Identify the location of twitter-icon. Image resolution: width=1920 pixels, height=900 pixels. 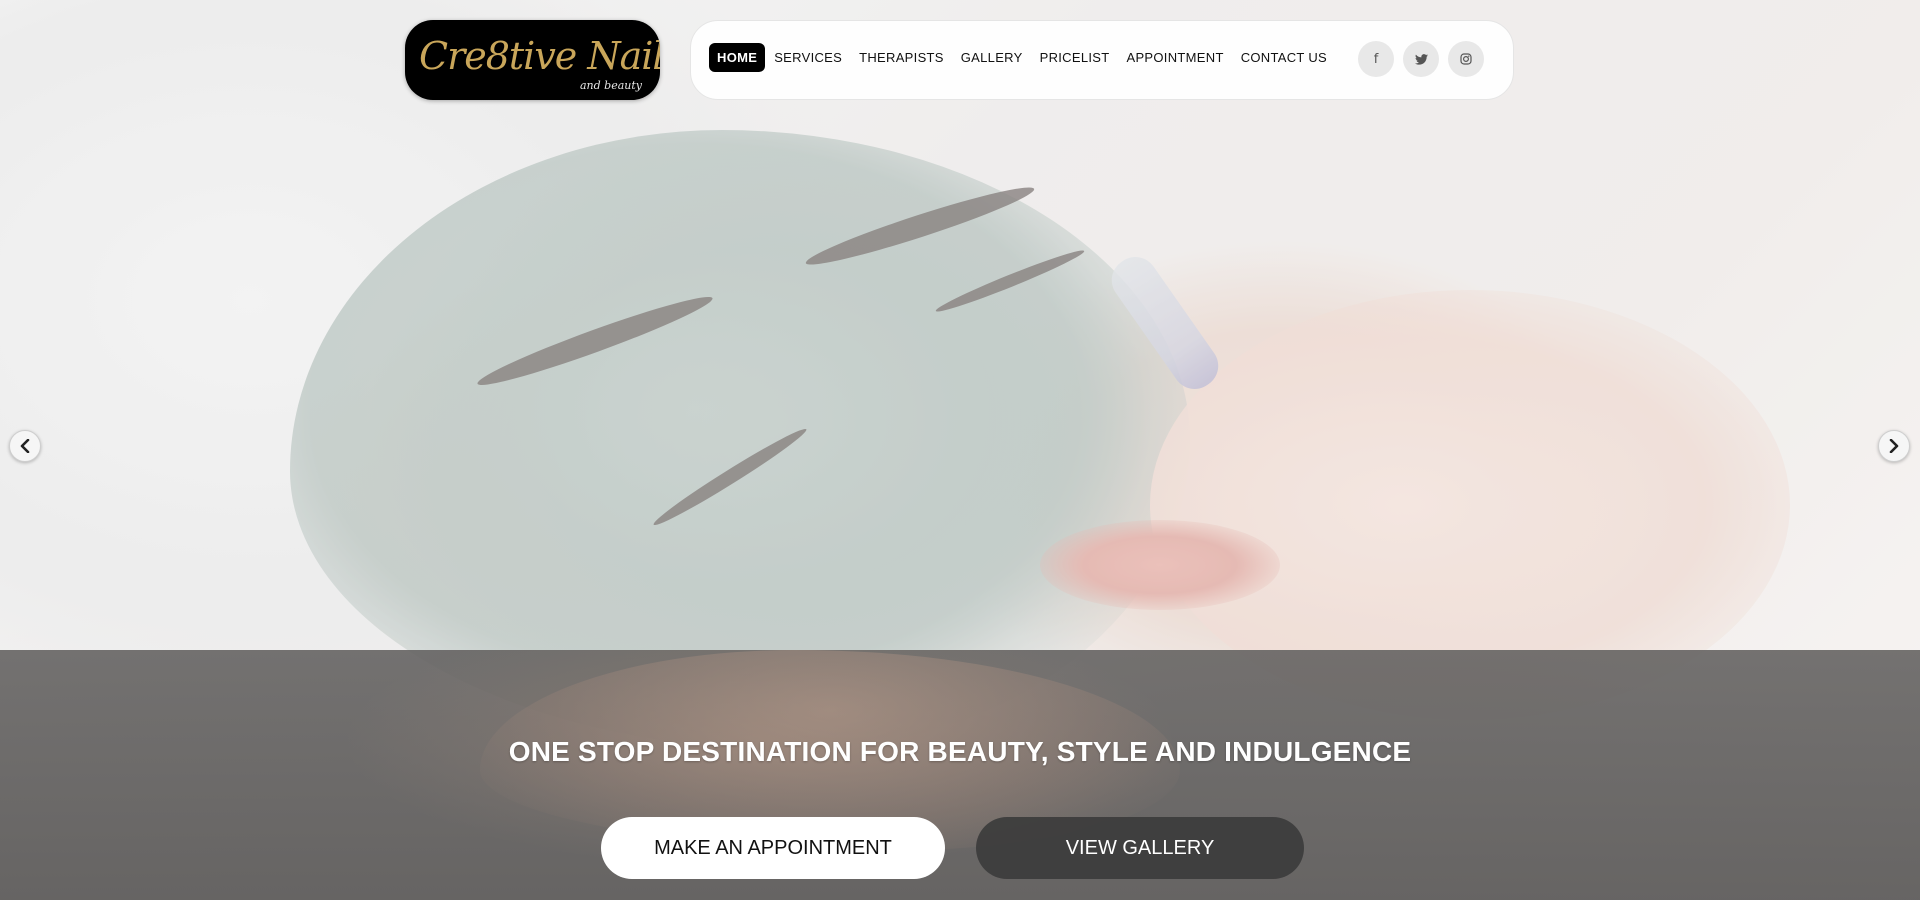
(1421, 59).